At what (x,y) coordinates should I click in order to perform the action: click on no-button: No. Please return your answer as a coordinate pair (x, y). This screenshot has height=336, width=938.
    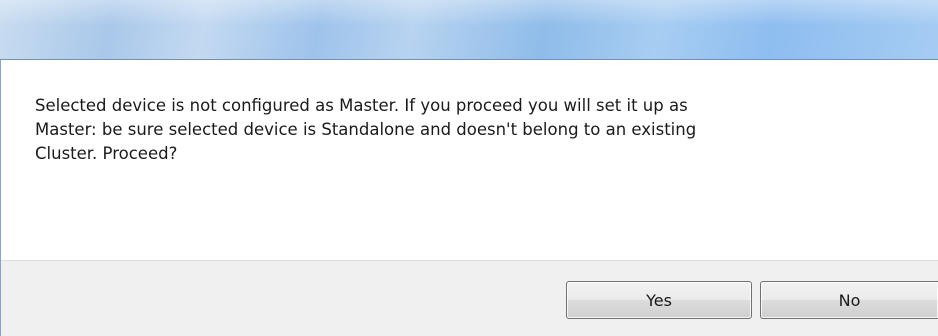
    Looking at the image, I should click on (849, 300).